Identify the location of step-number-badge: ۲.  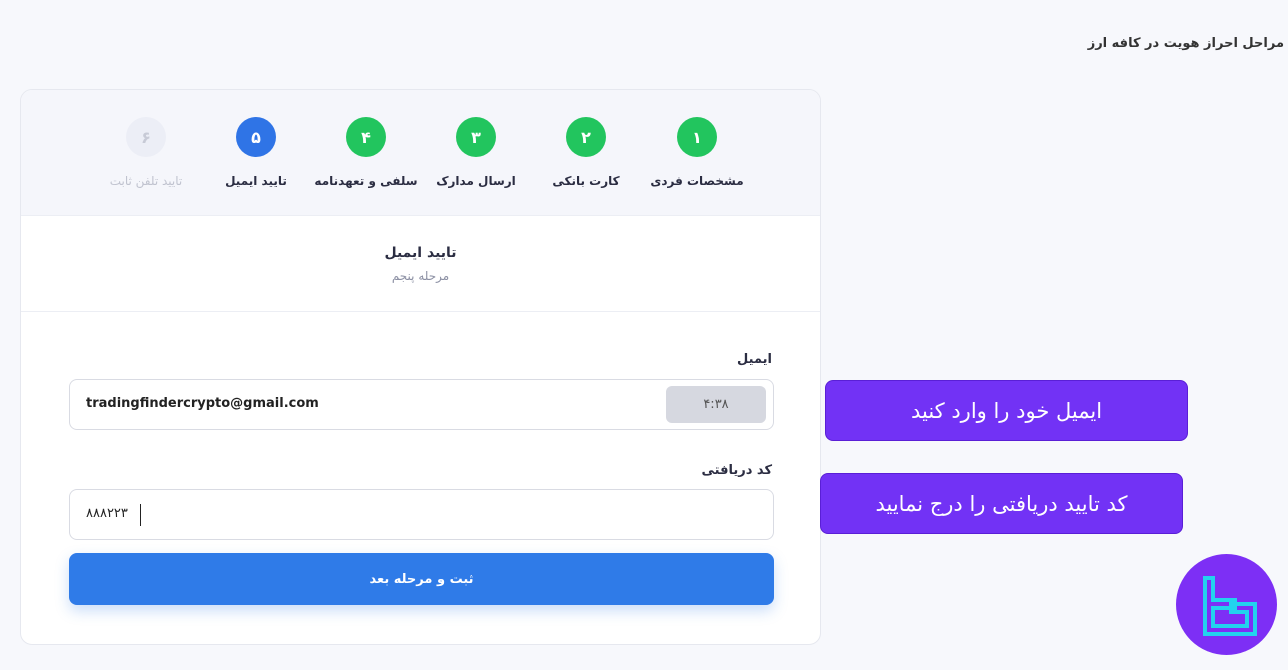
(586, 137).